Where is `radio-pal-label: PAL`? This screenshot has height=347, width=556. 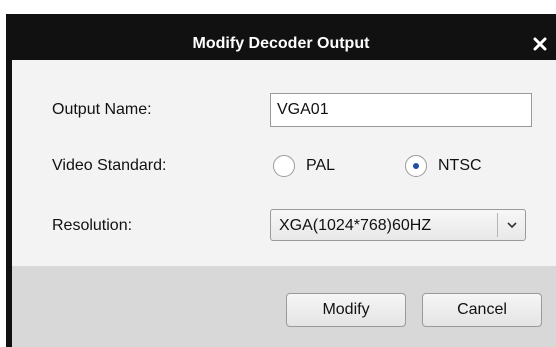
radio-pal-label: PAL is located at coordinates (320, 166).